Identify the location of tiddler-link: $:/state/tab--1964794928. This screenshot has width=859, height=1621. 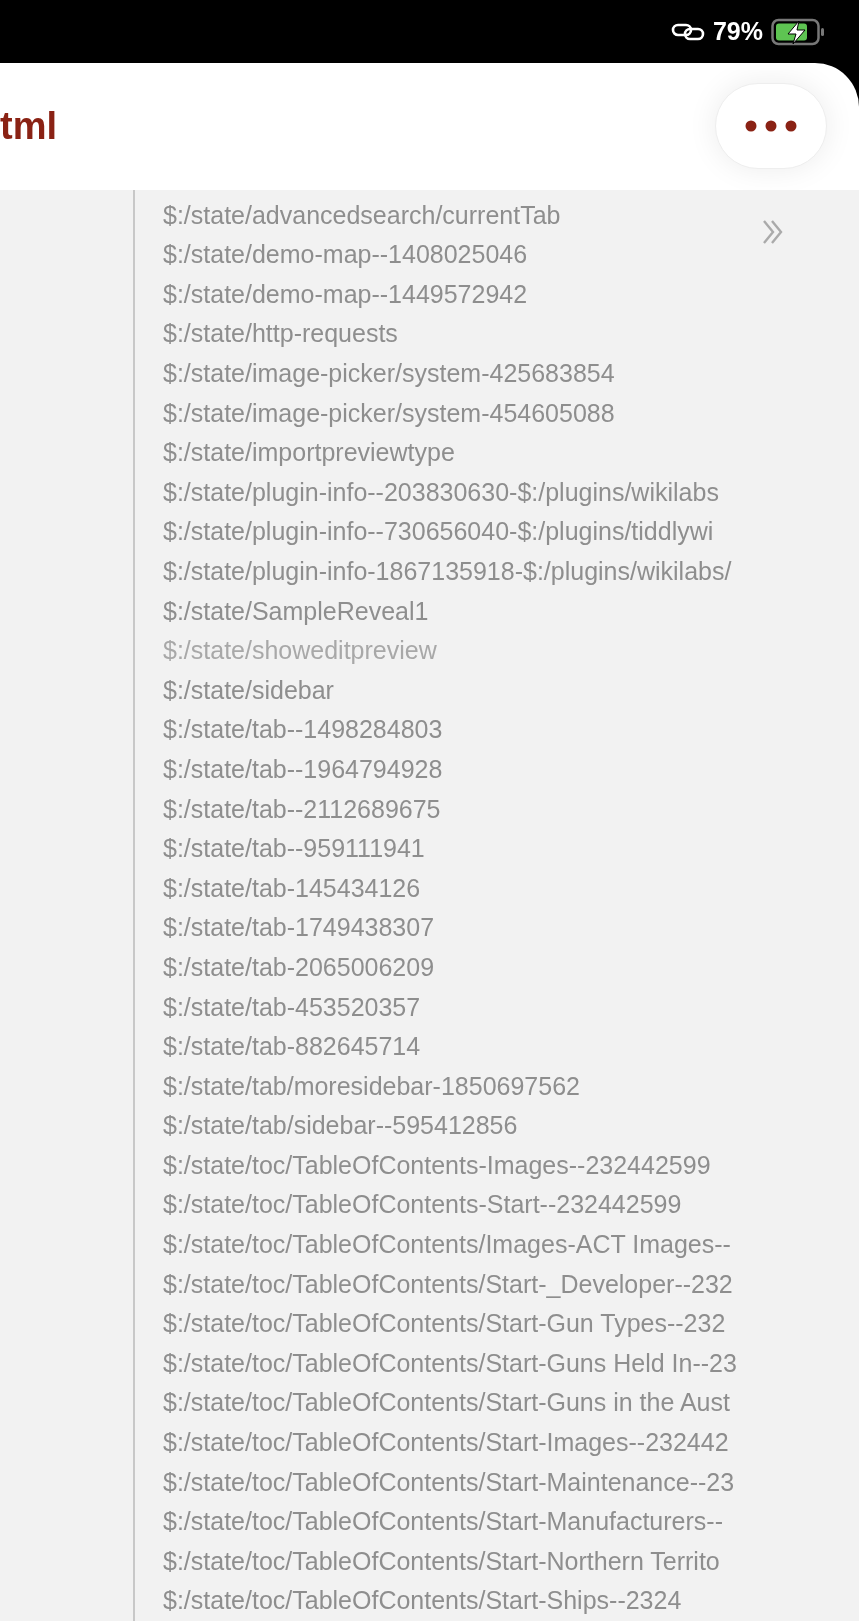
(303, 769).